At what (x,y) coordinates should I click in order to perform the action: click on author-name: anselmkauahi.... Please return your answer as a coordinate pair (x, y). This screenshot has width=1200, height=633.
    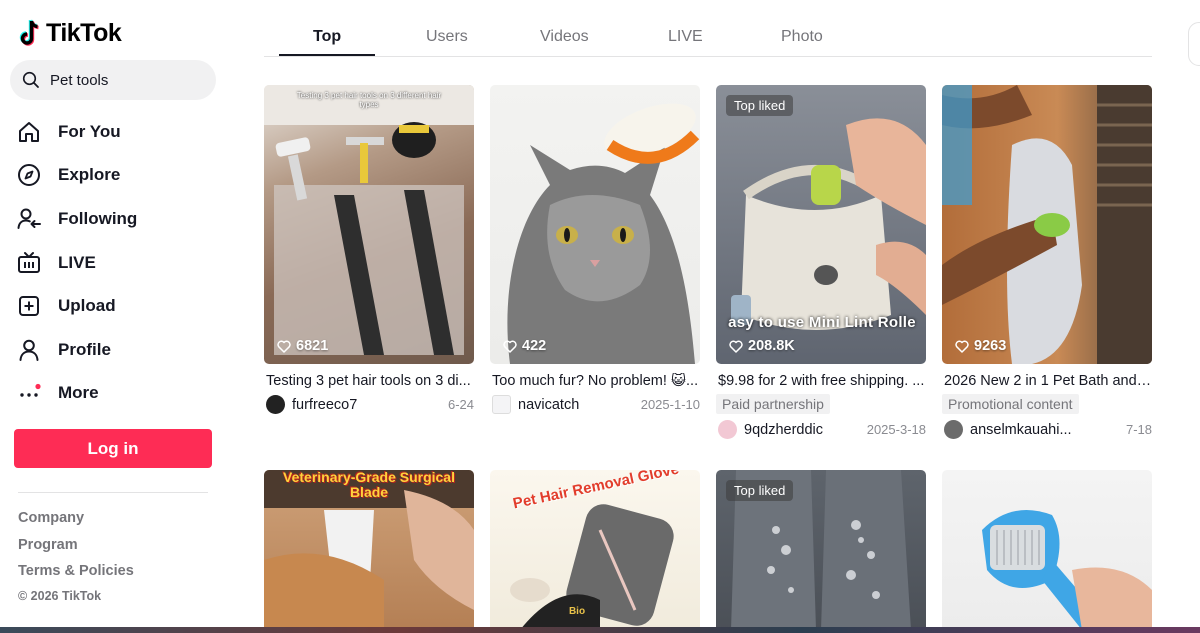
    Looking at the image, I should click on (1045, 430).